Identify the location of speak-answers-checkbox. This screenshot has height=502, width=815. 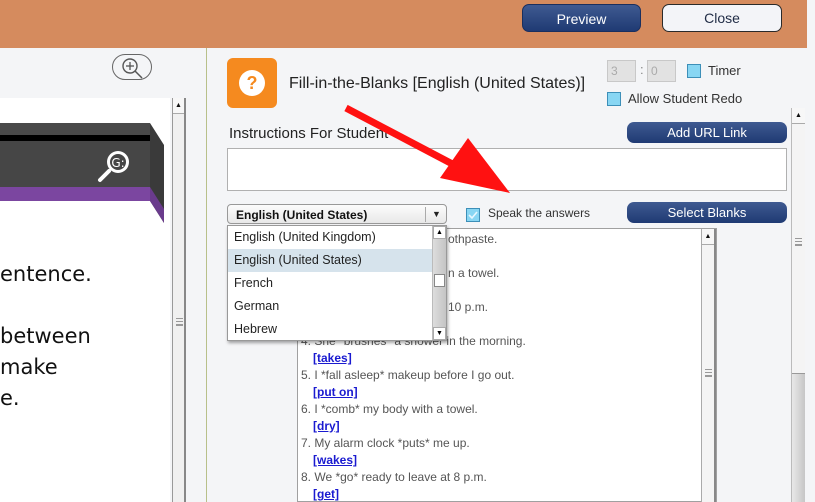
(473, 215).